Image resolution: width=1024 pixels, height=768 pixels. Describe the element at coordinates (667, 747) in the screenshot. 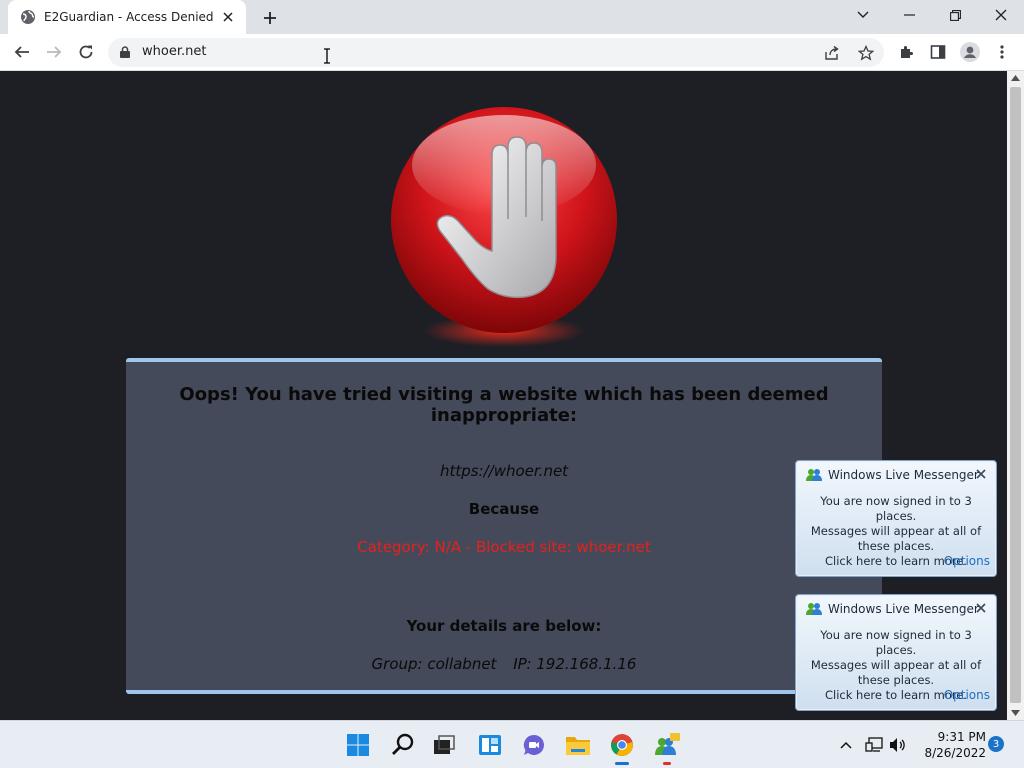

I see `messenger-icon` at that location.